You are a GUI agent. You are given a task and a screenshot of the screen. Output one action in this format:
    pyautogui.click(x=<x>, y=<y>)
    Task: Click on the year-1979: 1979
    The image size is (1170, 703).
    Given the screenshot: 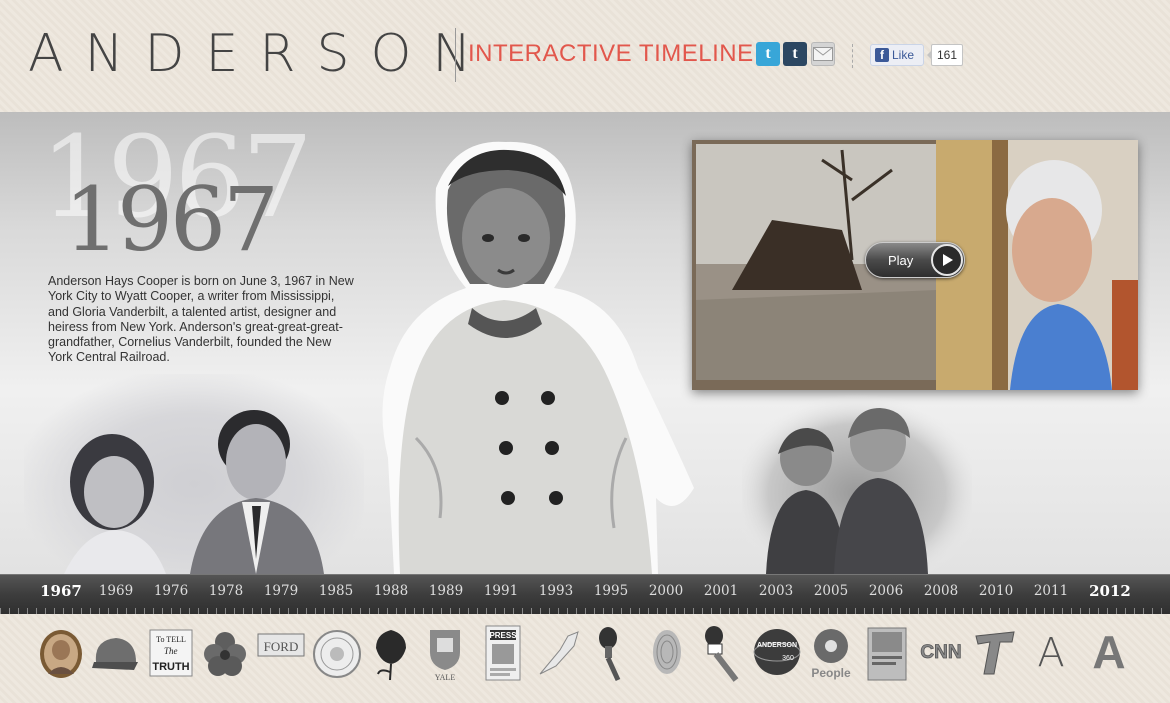 What is the action you would take?
    pyautogui.click(x=281, y=591)
    